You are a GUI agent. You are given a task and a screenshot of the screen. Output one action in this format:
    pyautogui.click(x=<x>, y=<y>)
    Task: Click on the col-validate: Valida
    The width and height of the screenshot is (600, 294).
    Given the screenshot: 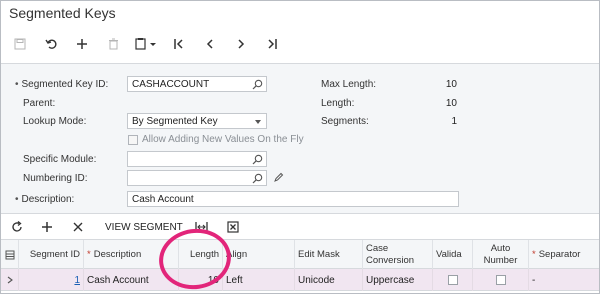 What is the action you would take?
    pyautogui.click(x=453, y=254)
    